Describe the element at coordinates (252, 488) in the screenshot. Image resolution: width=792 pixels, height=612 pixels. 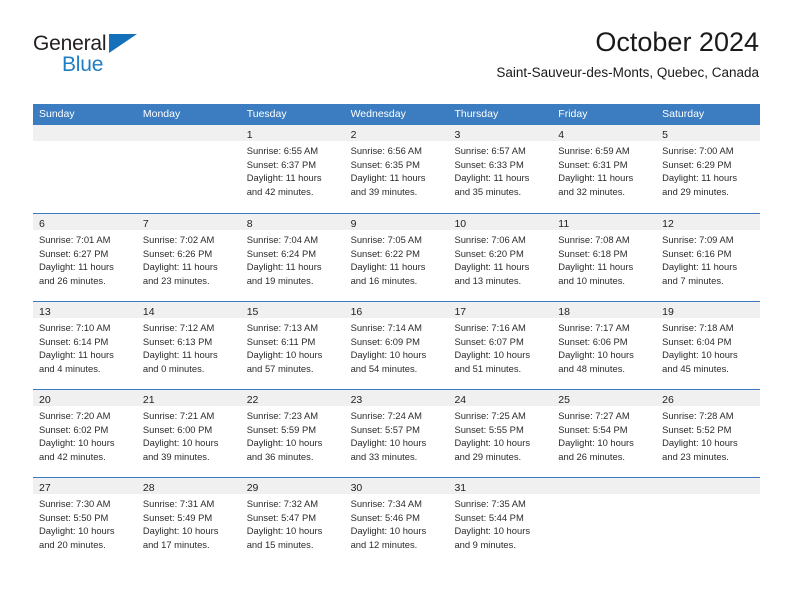
I see `day-number: 29` at that location.